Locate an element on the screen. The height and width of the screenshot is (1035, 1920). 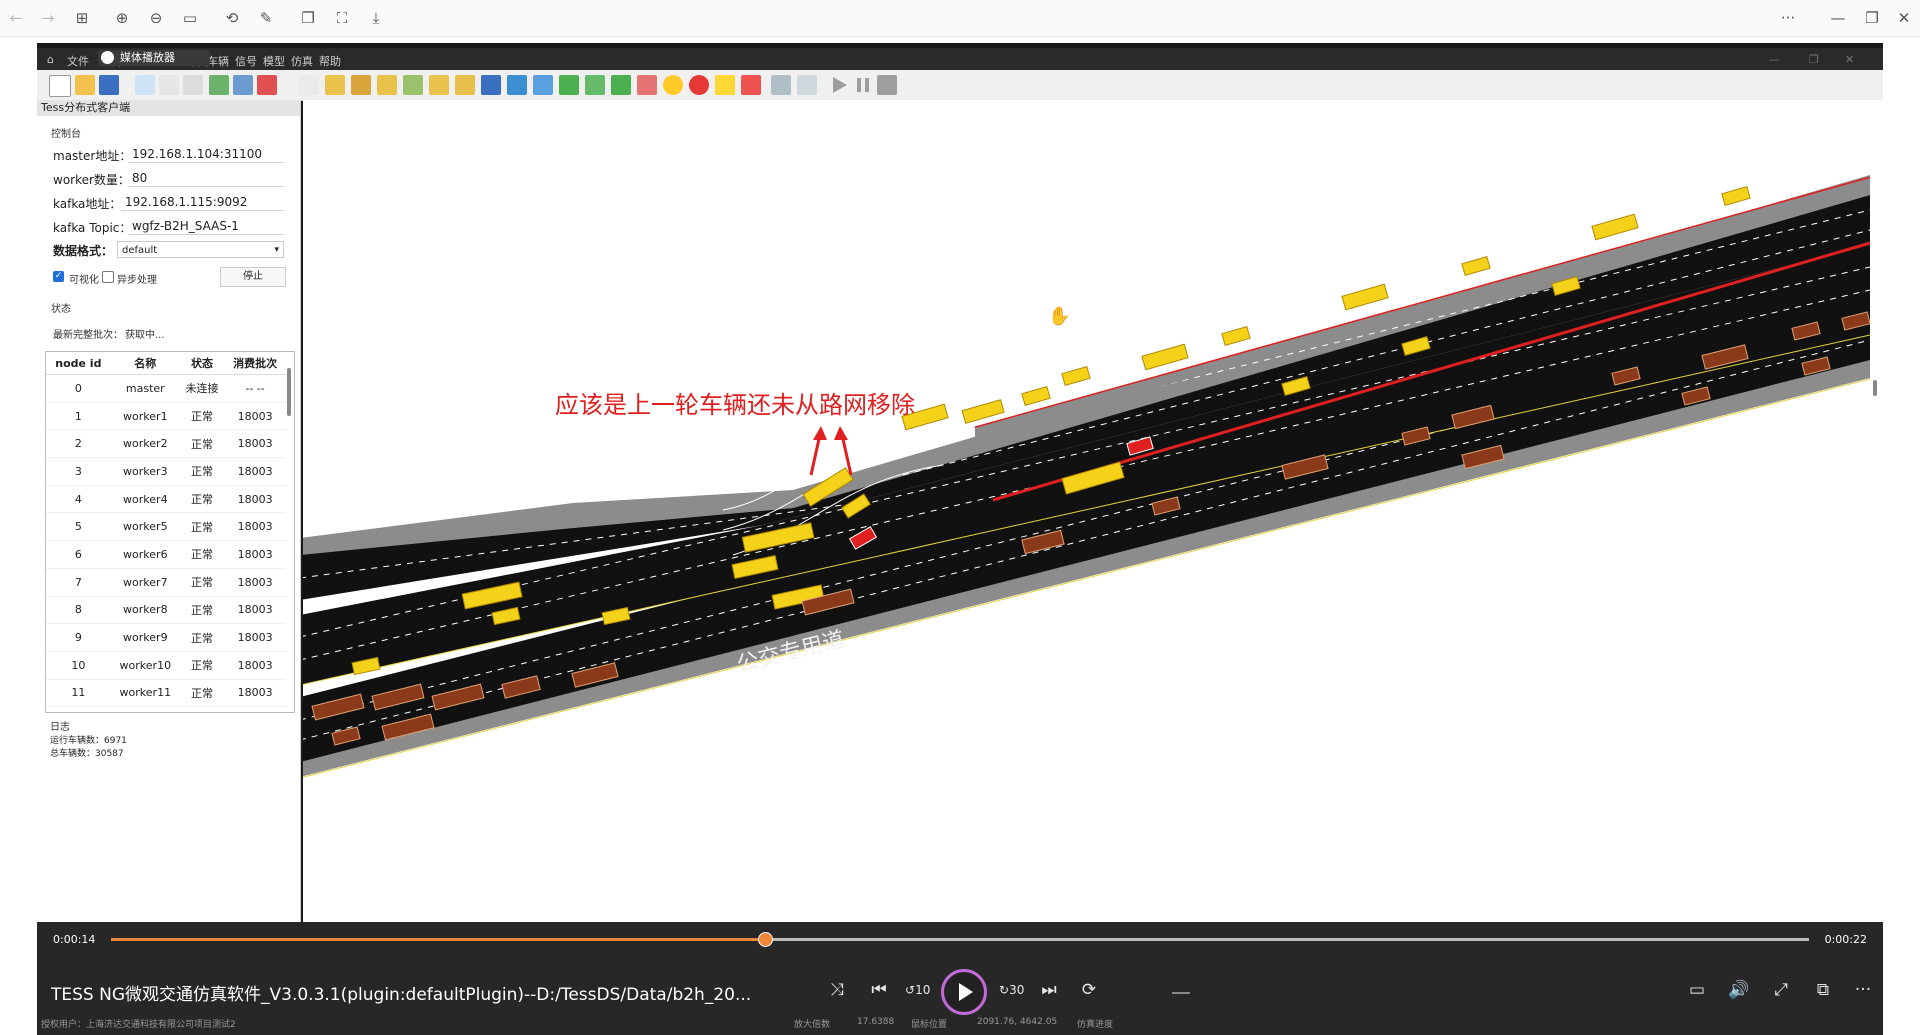
master-address-input: 192.168.1.104:31100 is located at coordinates (206, 154).